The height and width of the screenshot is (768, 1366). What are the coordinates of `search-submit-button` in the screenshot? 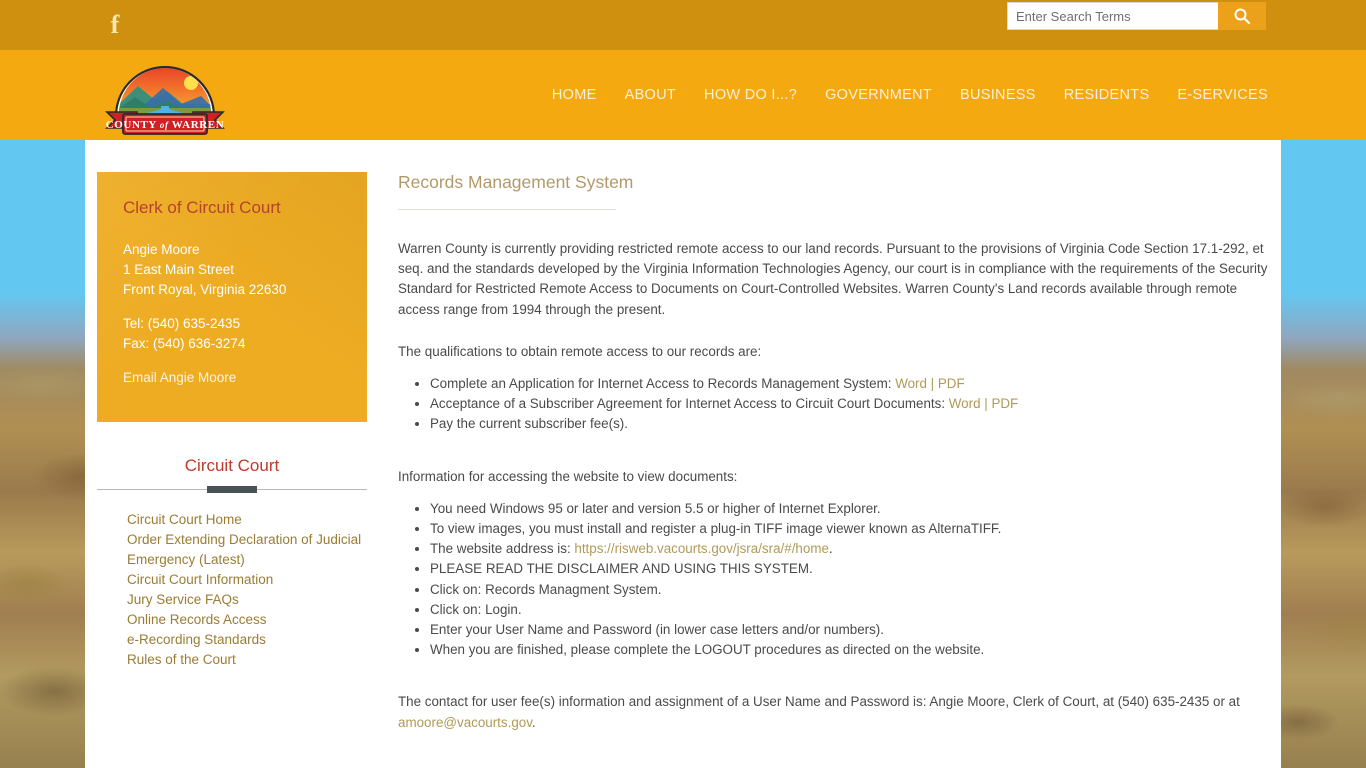 It's located at (1242, 16).